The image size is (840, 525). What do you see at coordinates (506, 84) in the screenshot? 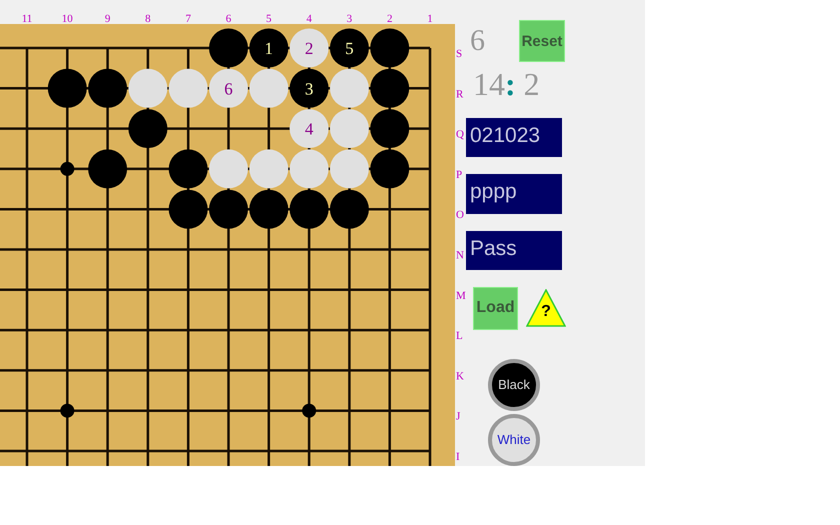
I see `score: 14: 2` at bounding box center [506, 84].